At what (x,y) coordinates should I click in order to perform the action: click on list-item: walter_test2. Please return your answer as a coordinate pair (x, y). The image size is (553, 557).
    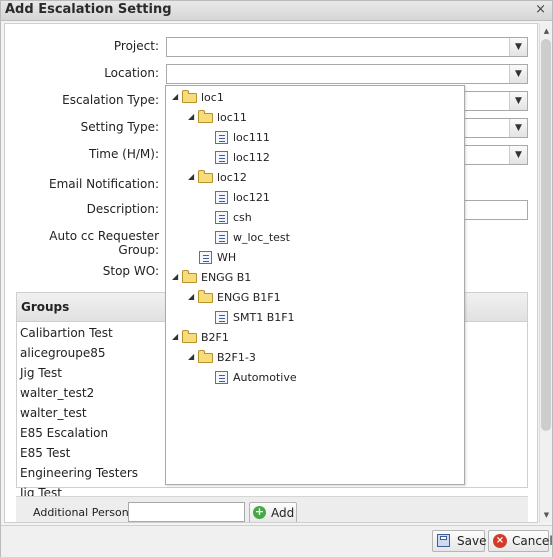
    Looking at the image, I should click on (57, 393).